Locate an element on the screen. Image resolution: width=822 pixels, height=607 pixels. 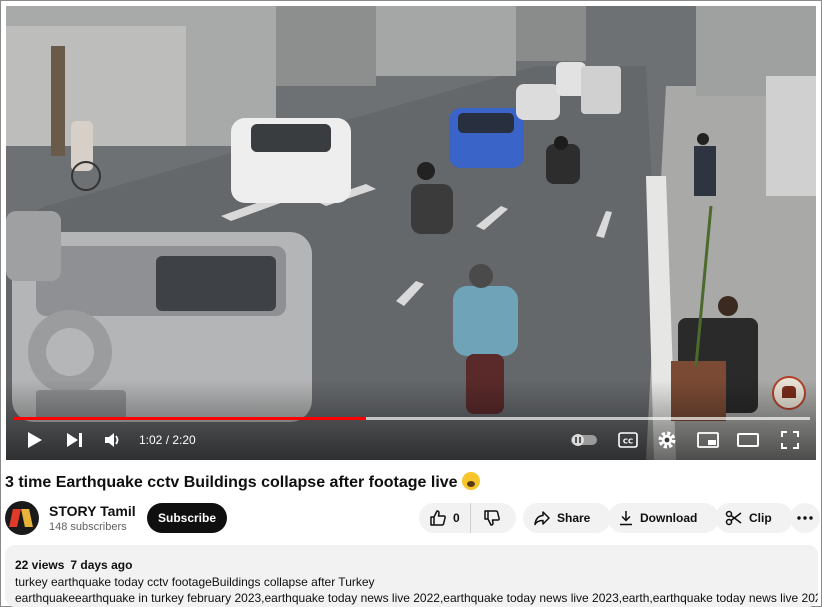
settings-button is located at coordinates (667, 440).